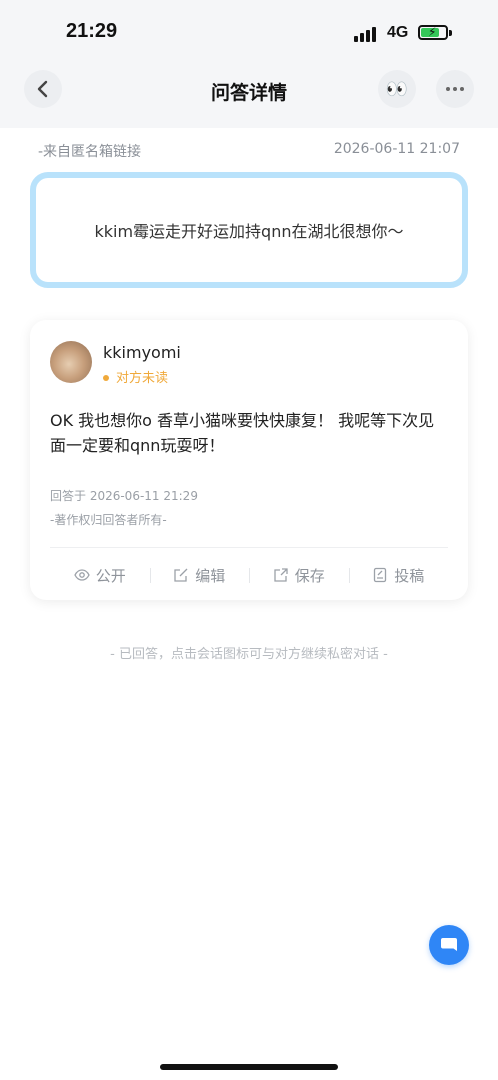 Image resolution: width=498 pixels, height=1080 pixels. What do you see at coordinates (110, 575) in the screenshot?
I see `public-label: 公开` at bounding box center [110, 575].